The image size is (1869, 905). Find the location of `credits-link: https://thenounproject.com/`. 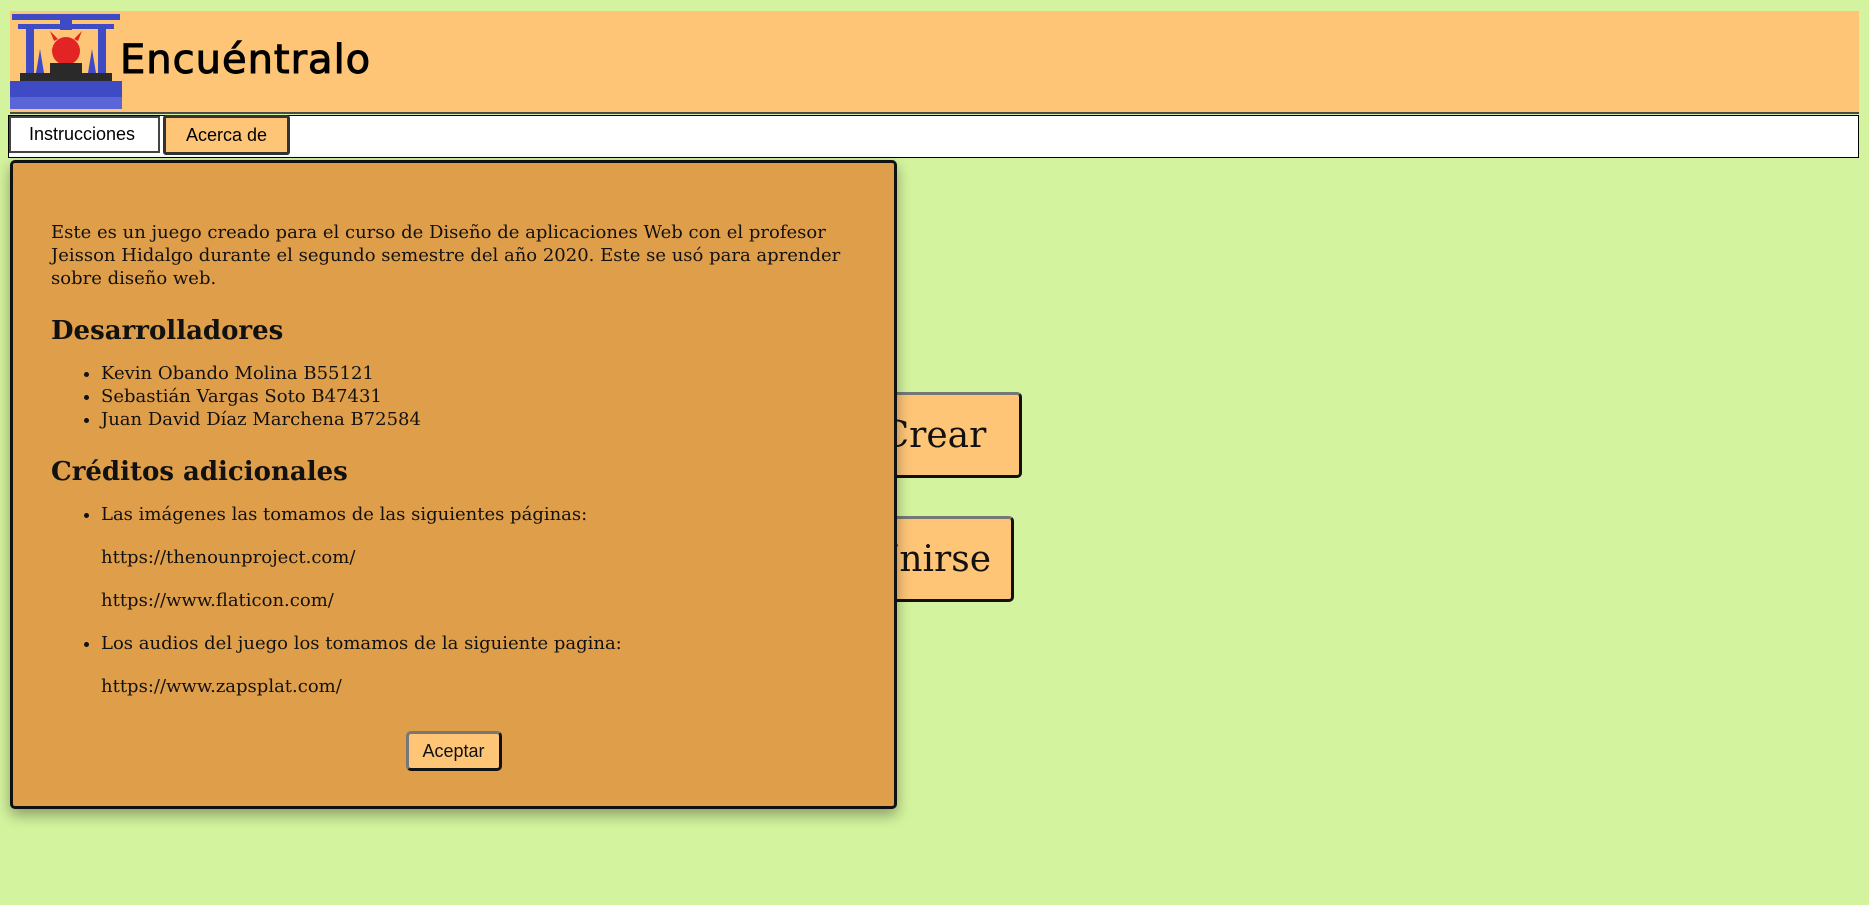

credits-link: https://thenounproject.com/ is located at coordinates (228, 557).